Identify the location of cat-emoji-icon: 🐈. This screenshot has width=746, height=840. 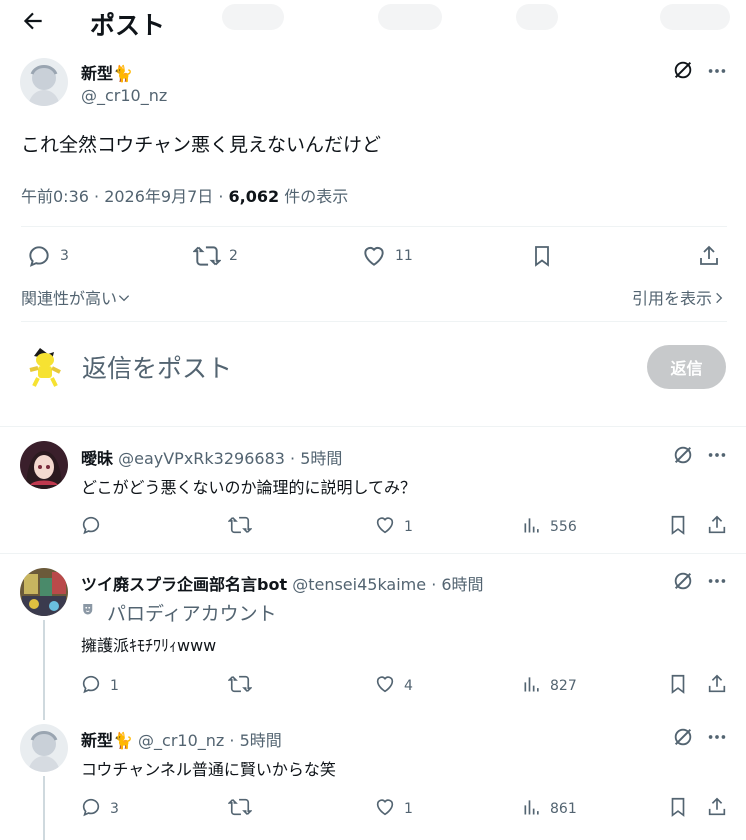
(123, 740).